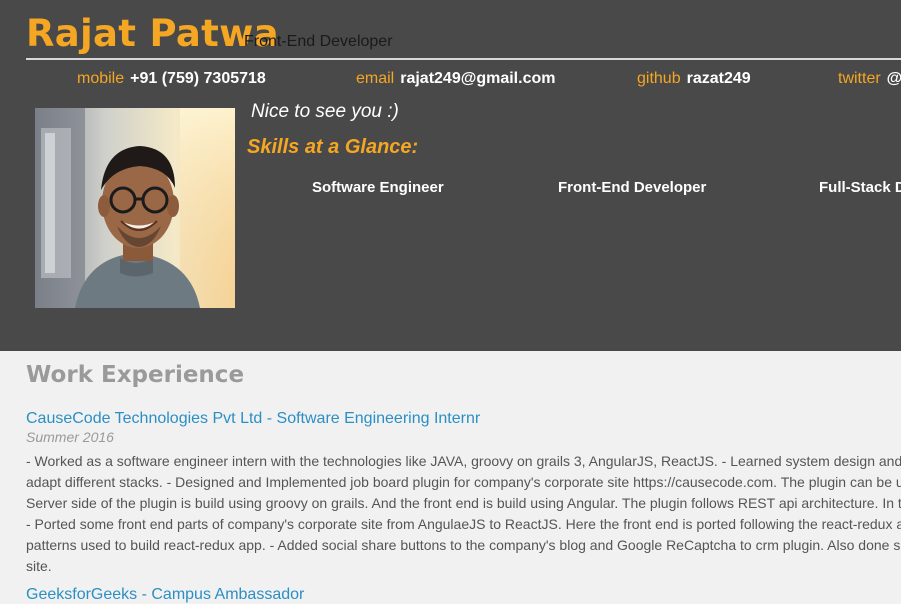  I want to click on job-date: Summer 2016, so click(70, 437).